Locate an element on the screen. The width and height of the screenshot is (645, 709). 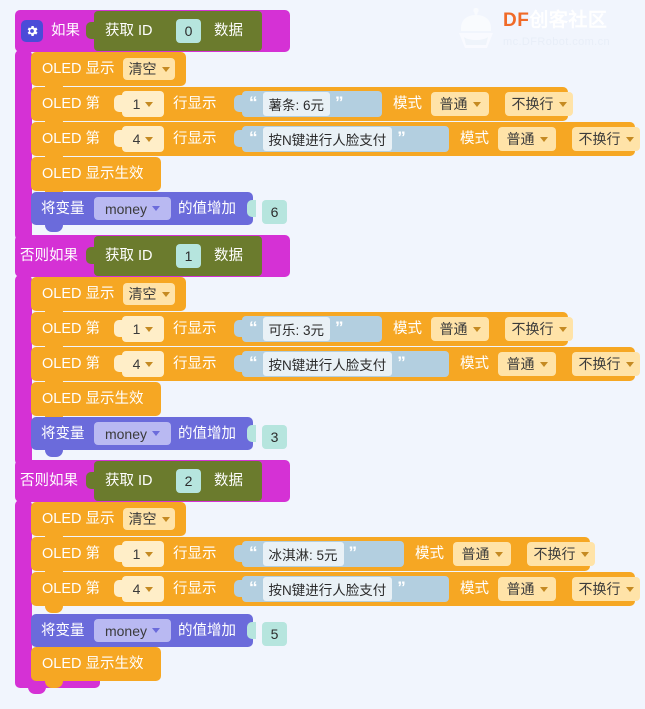
oled-text-field-3a: “ 冰淇淋: 5元 ” is located at coordinates (323, 554).